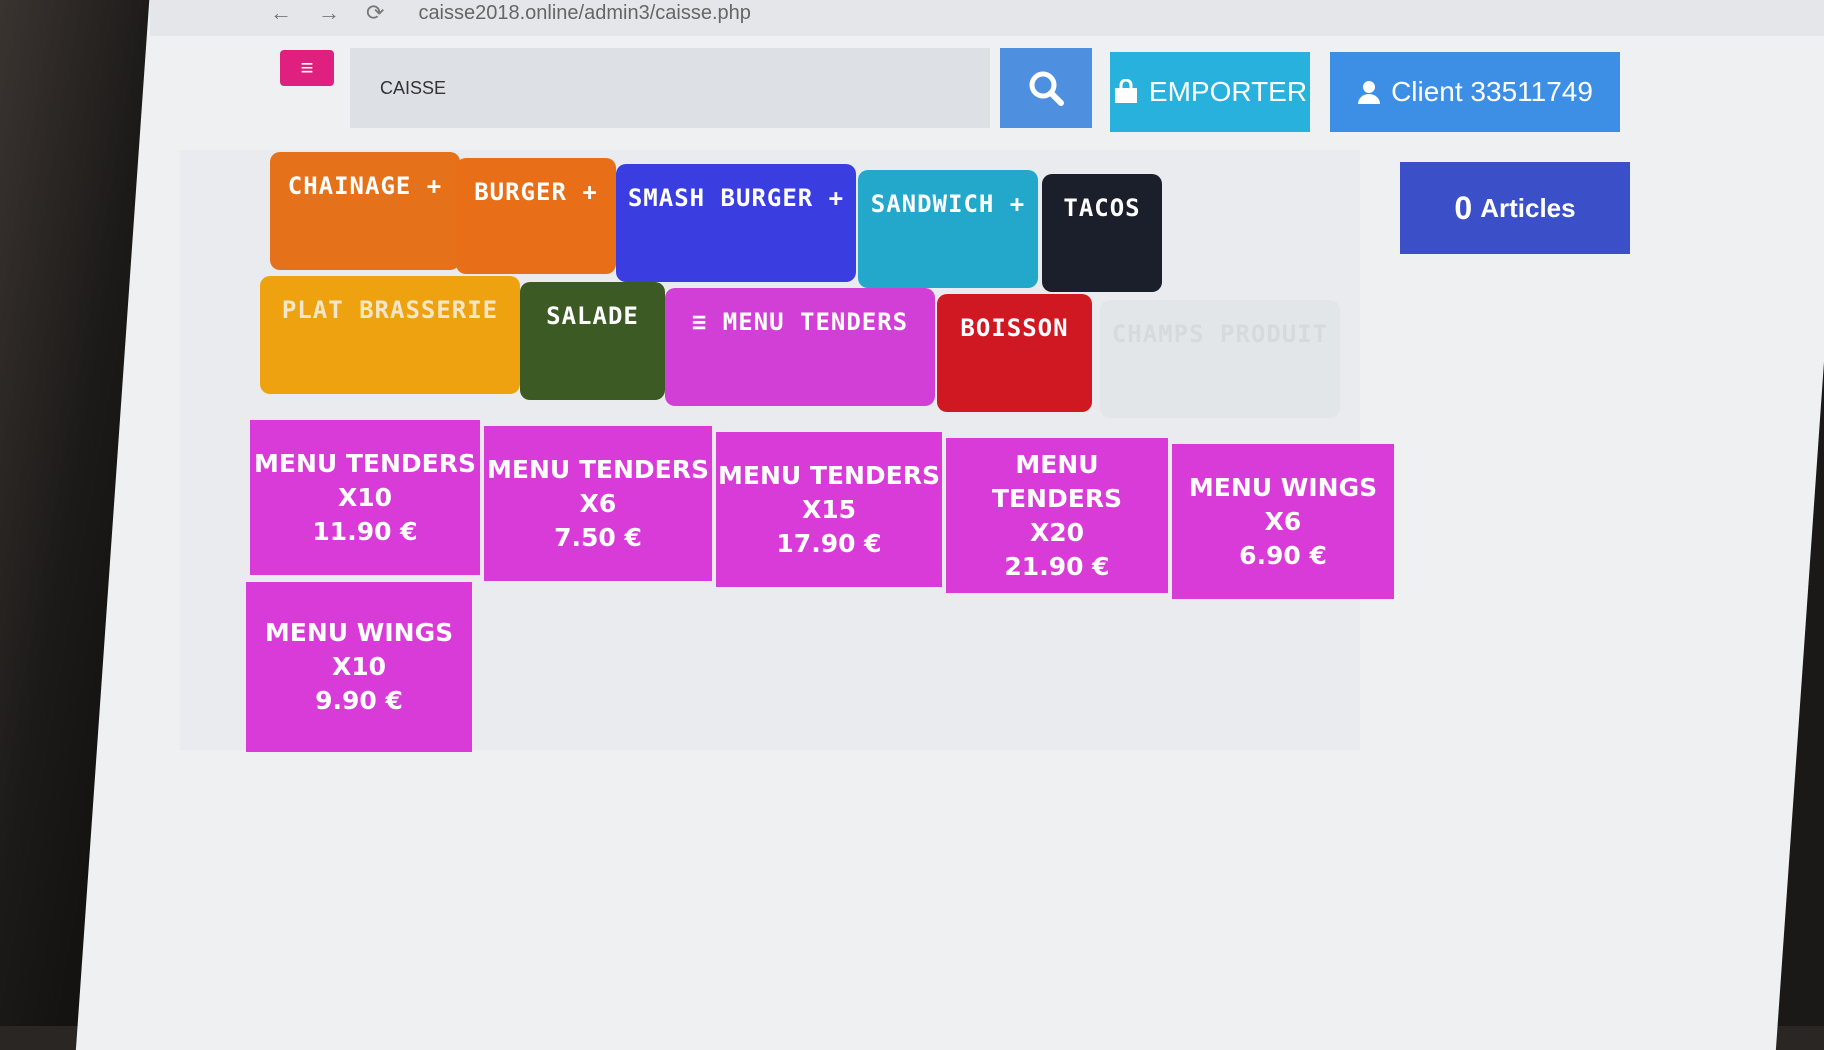 The width and height of the screenshot is (1824, 1050). Describe the element at coordinates (1014, 353) in the screenshot. I see `category-boisson: BOISSON` at that location.